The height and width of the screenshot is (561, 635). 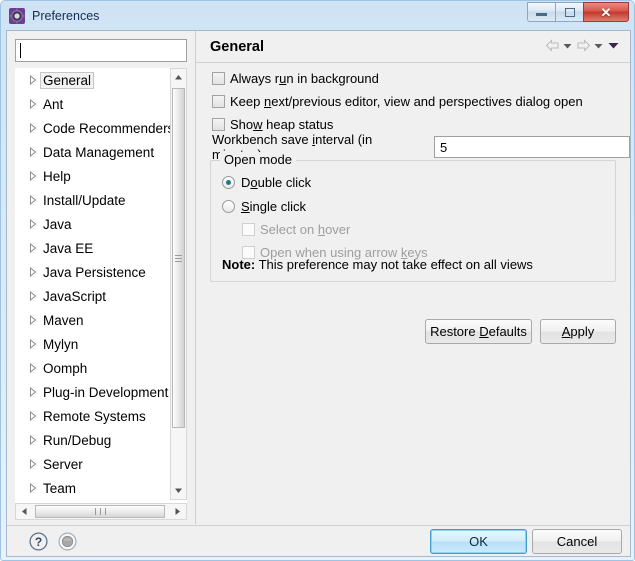 I want to click on search-input, so click(x=101, y=50).